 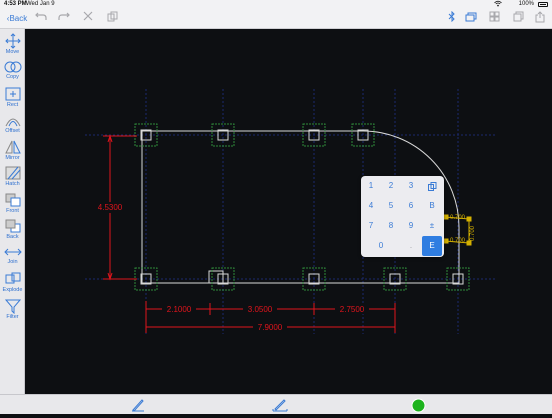 I want to click on tool-move: Move, so click(x=12, y=44).